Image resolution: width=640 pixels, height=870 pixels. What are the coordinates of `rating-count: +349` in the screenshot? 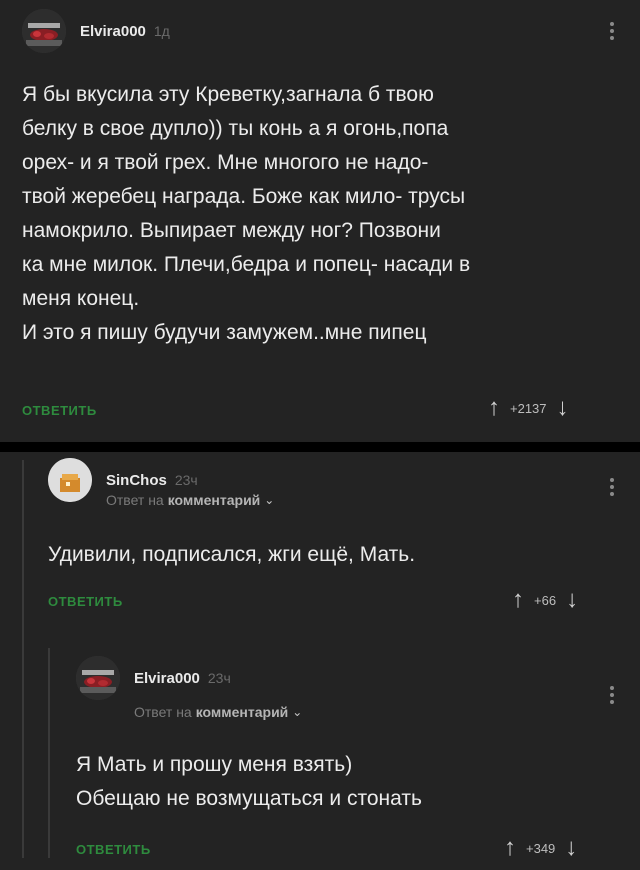 It's located at (541, 848).